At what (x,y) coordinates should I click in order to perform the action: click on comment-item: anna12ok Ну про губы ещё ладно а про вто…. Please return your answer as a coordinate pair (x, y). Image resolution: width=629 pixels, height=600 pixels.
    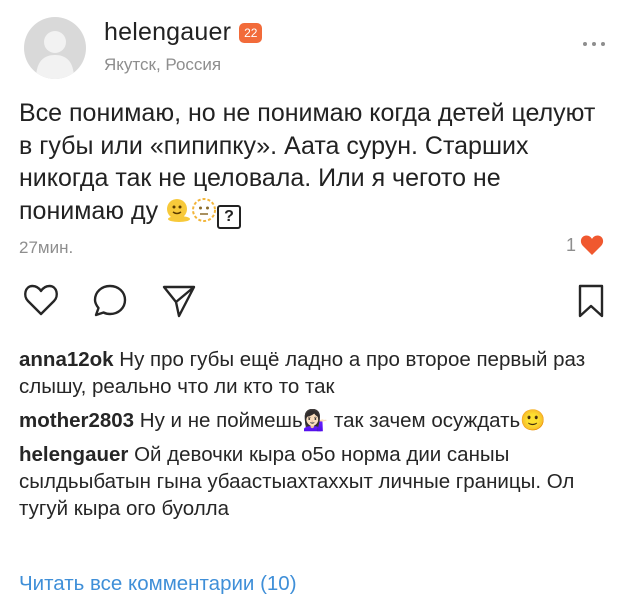
    Looking at the image, I should click on (319, 373).